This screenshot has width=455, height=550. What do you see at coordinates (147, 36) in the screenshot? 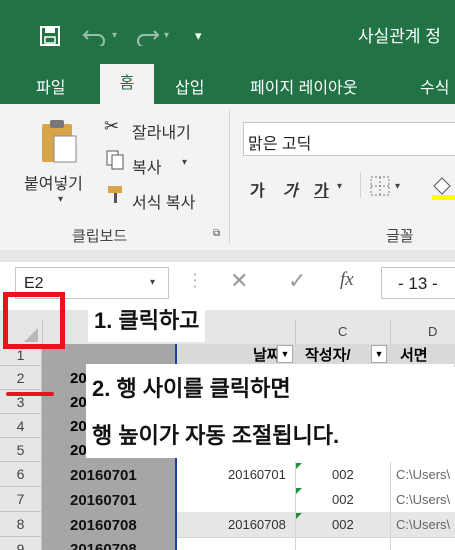
I see `redo-icon` at bounding box center [147, 36].